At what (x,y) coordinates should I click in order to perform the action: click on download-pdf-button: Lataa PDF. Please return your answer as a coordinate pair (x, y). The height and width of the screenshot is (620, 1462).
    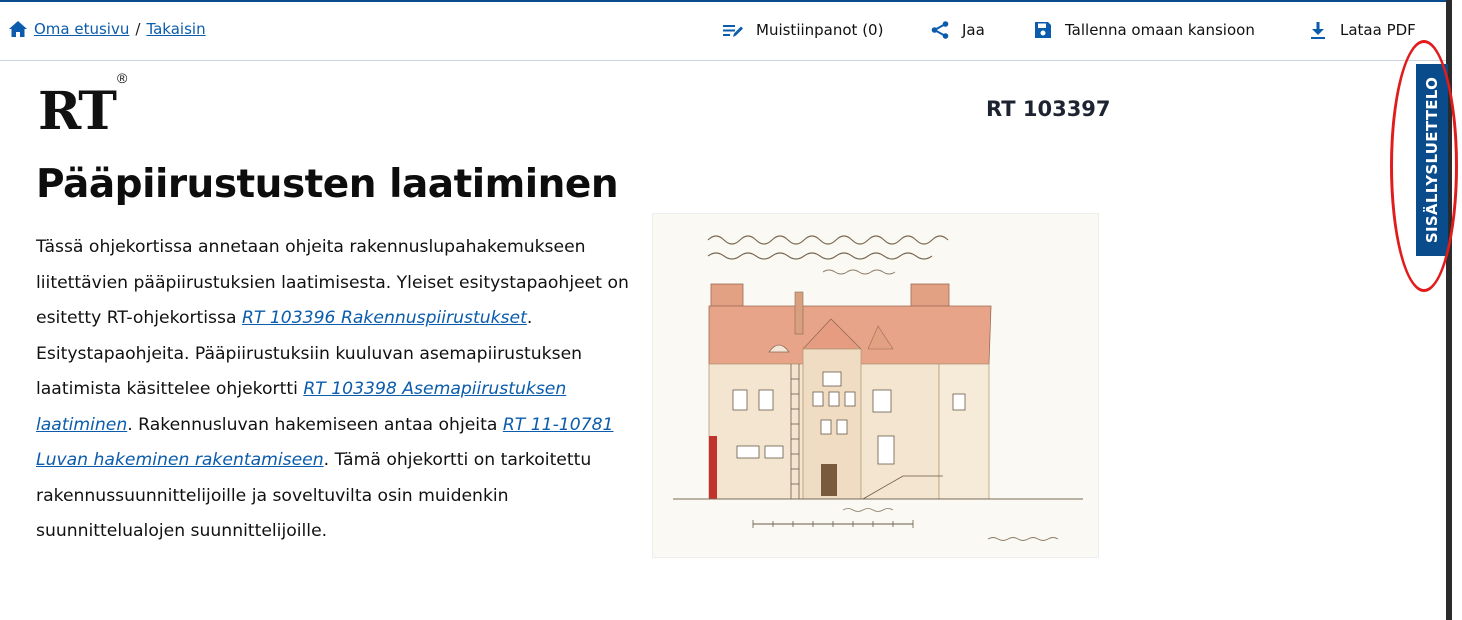
    Looking at the image, I should click on (1362, 30).